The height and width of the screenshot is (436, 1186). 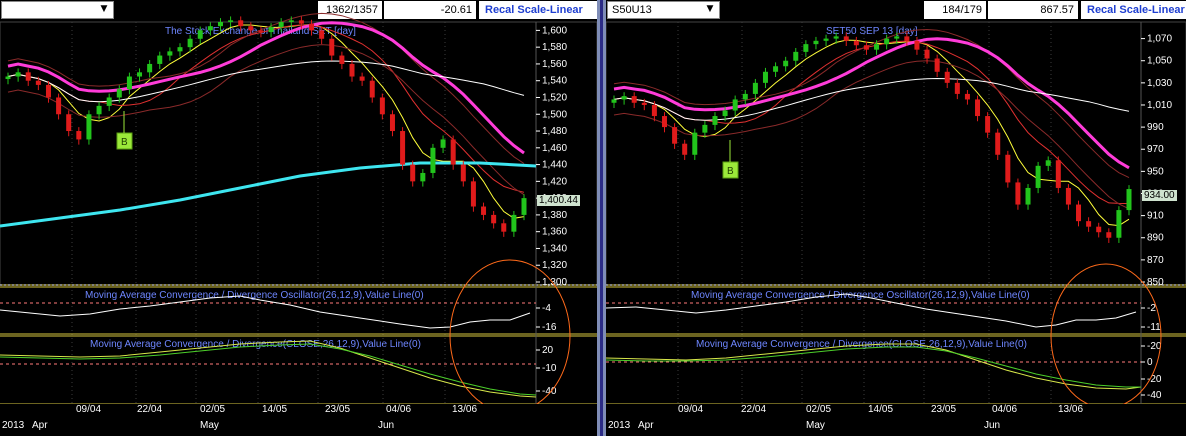 I want to click on price-tick-label: 870, so click(x=1155, y=260).